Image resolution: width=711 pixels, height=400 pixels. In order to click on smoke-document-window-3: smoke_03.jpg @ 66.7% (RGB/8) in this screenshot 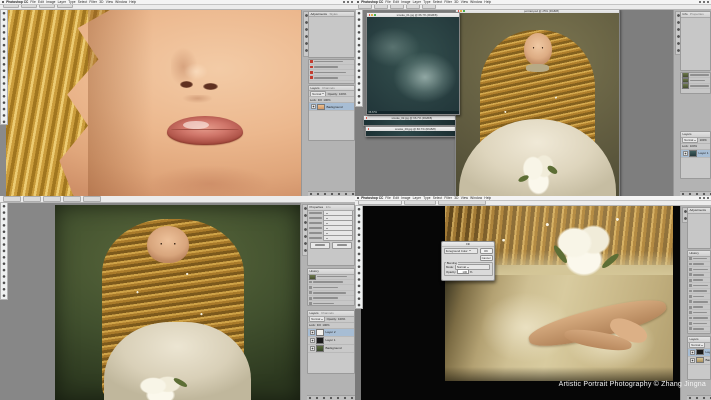, I will do `click(414, 131)`.